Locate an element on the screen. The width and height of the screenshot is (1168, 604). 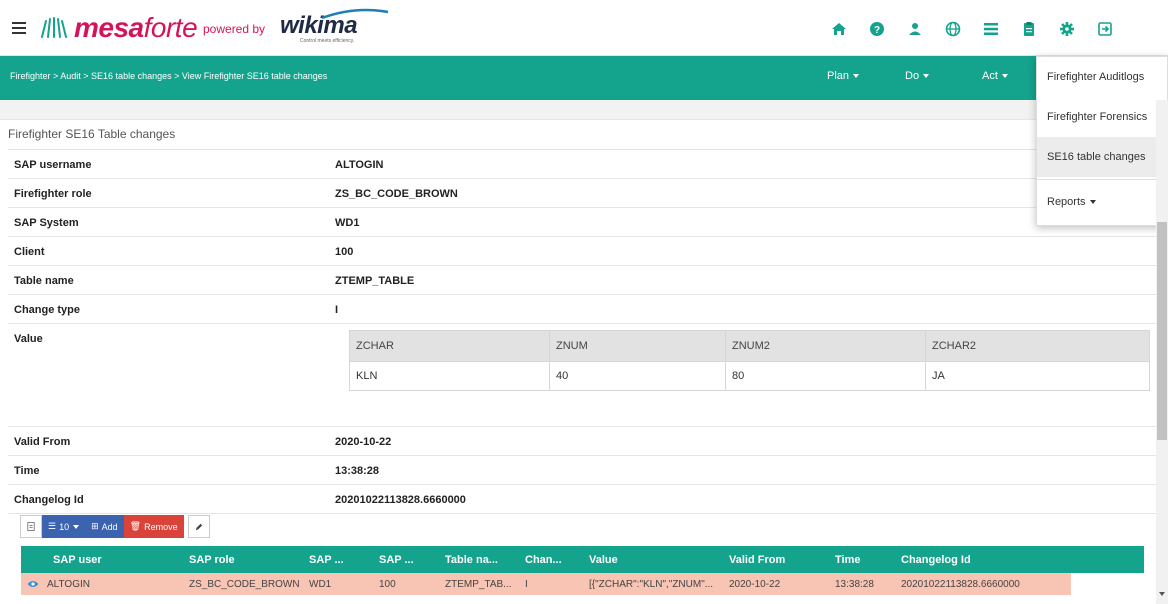
detail-label: Valid From is located at coordinates (42, 442).